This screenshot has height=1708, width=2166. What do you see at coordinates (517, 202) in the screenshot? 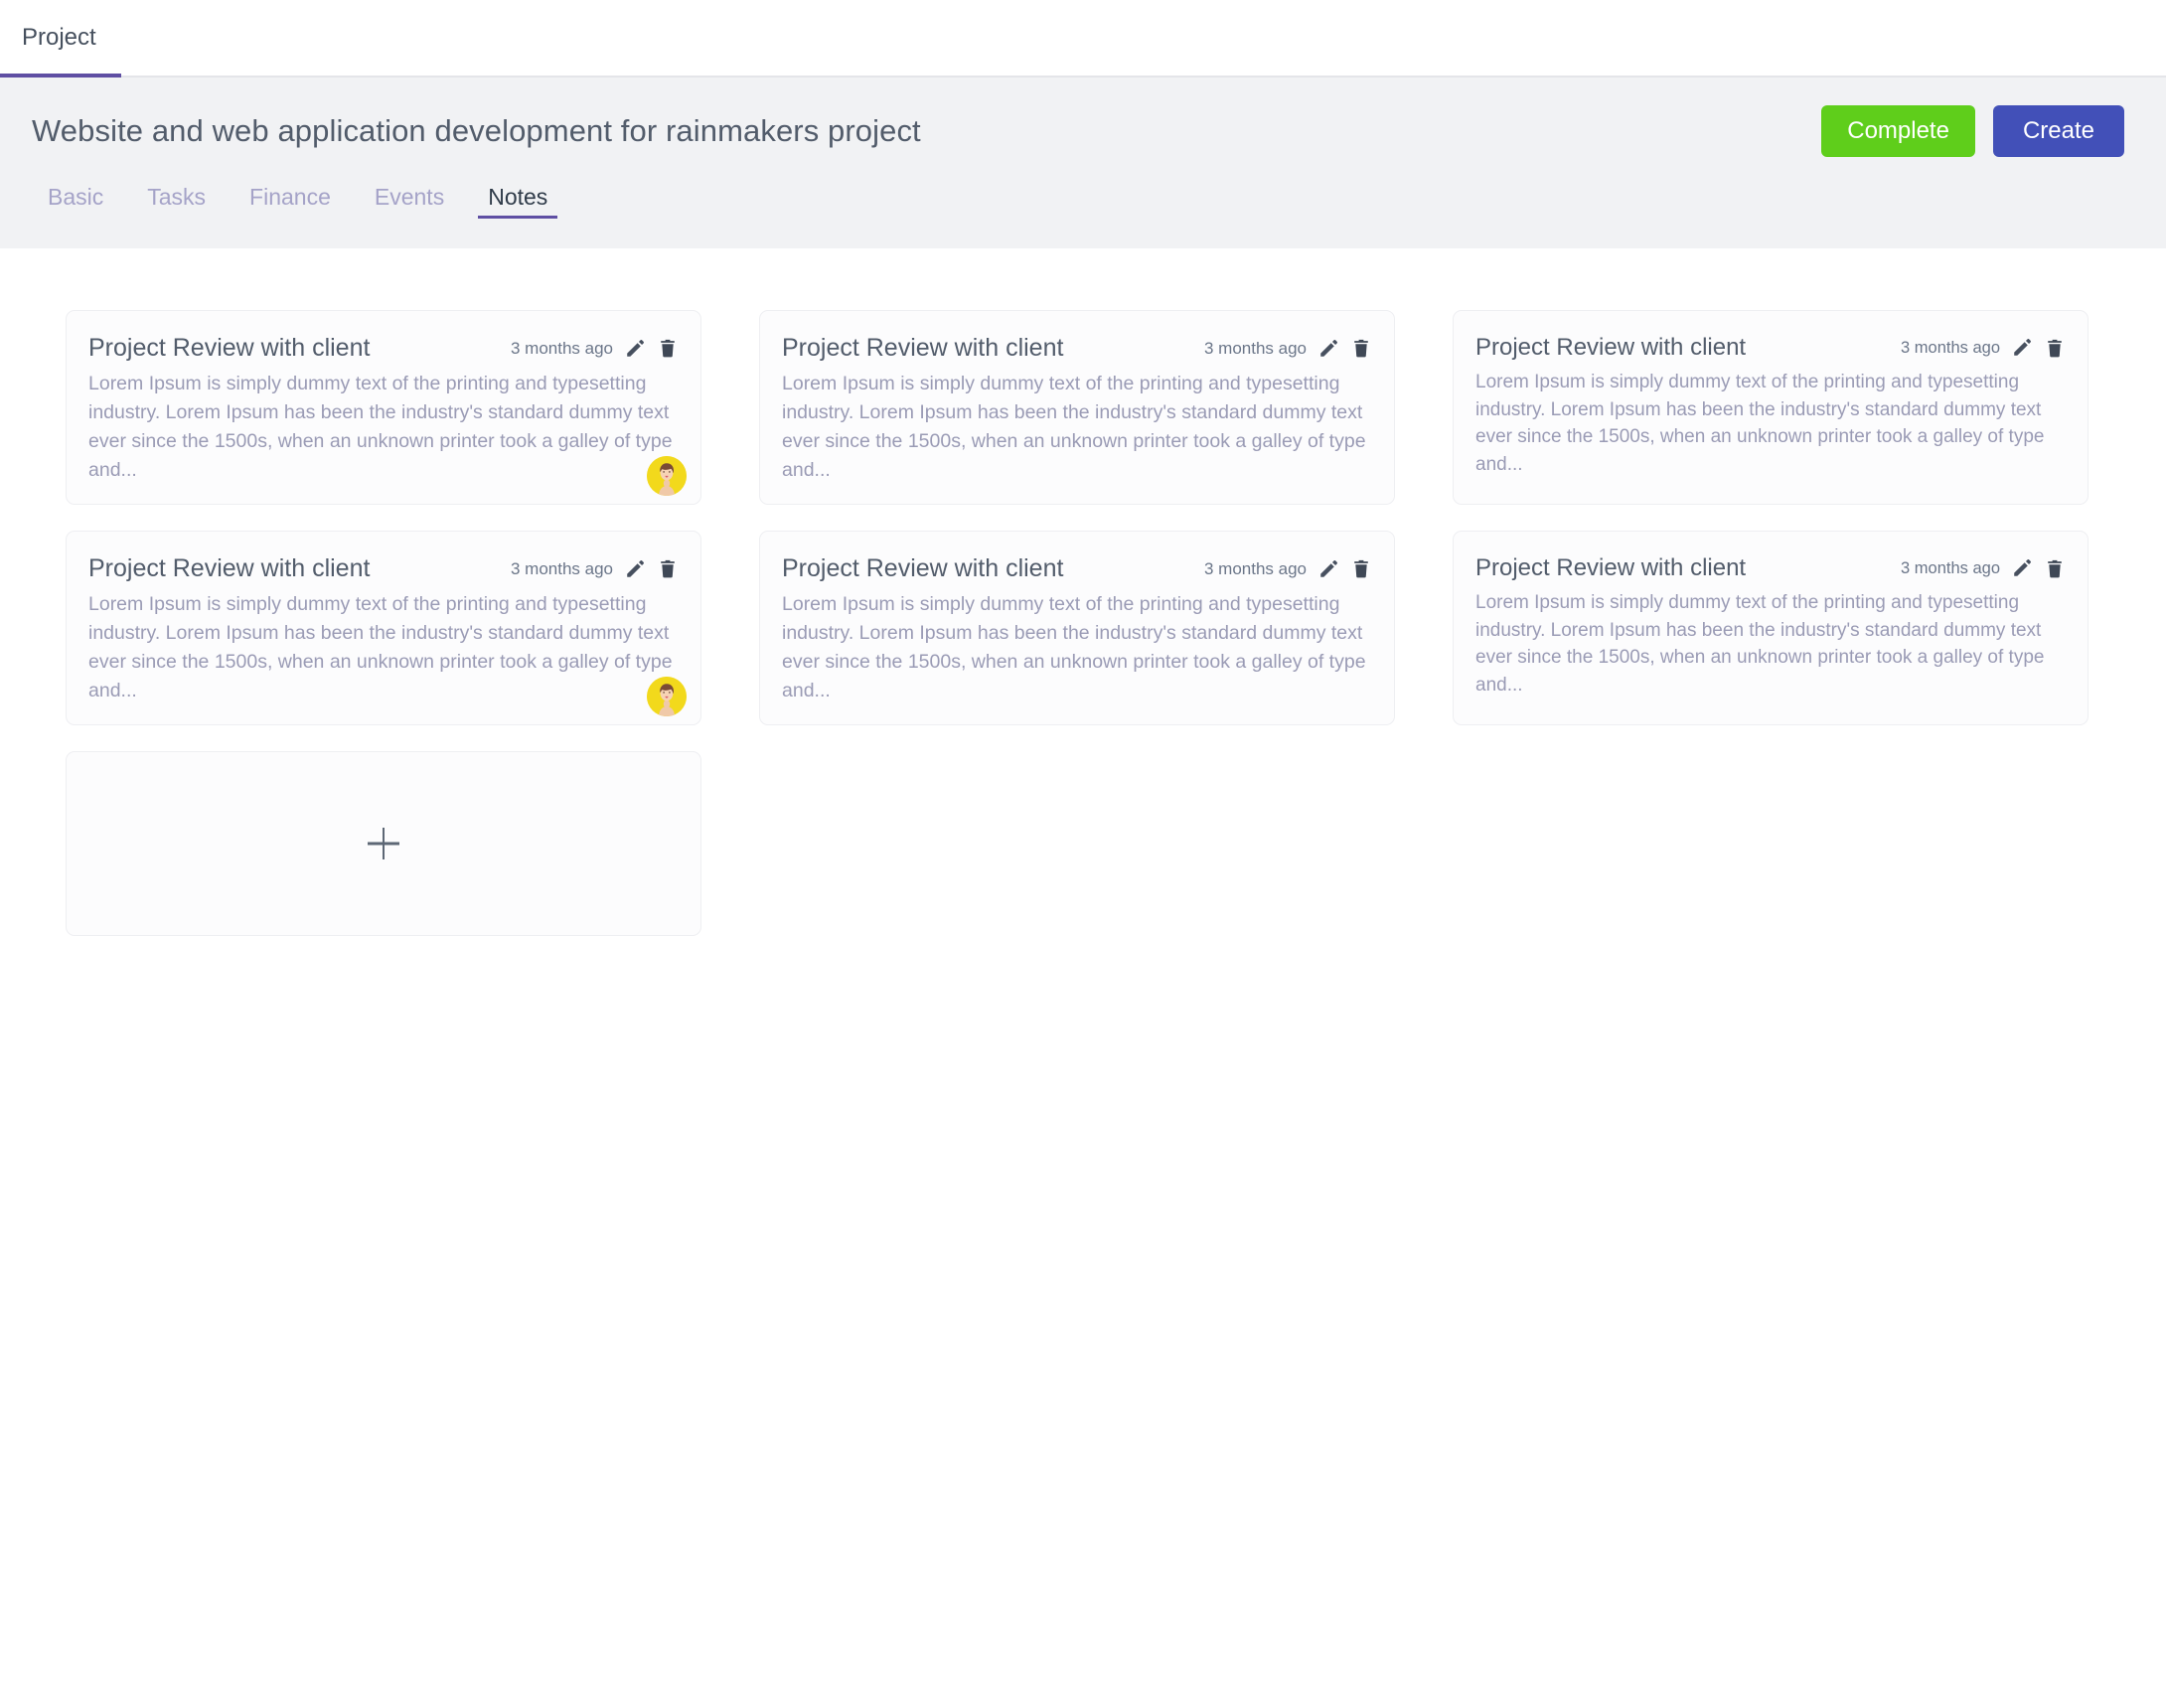
I see `tab-notes: Notes` at bounding box center [517, 202].